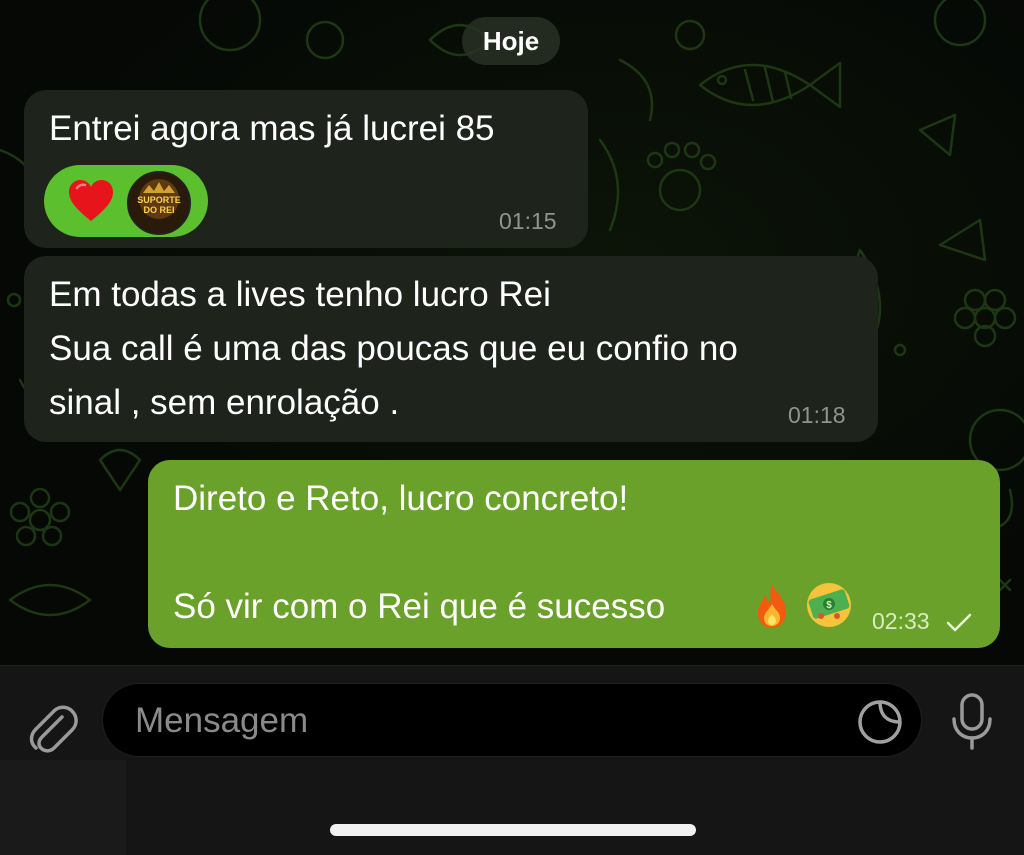  I want to click on attach-button, so click(52, 727).